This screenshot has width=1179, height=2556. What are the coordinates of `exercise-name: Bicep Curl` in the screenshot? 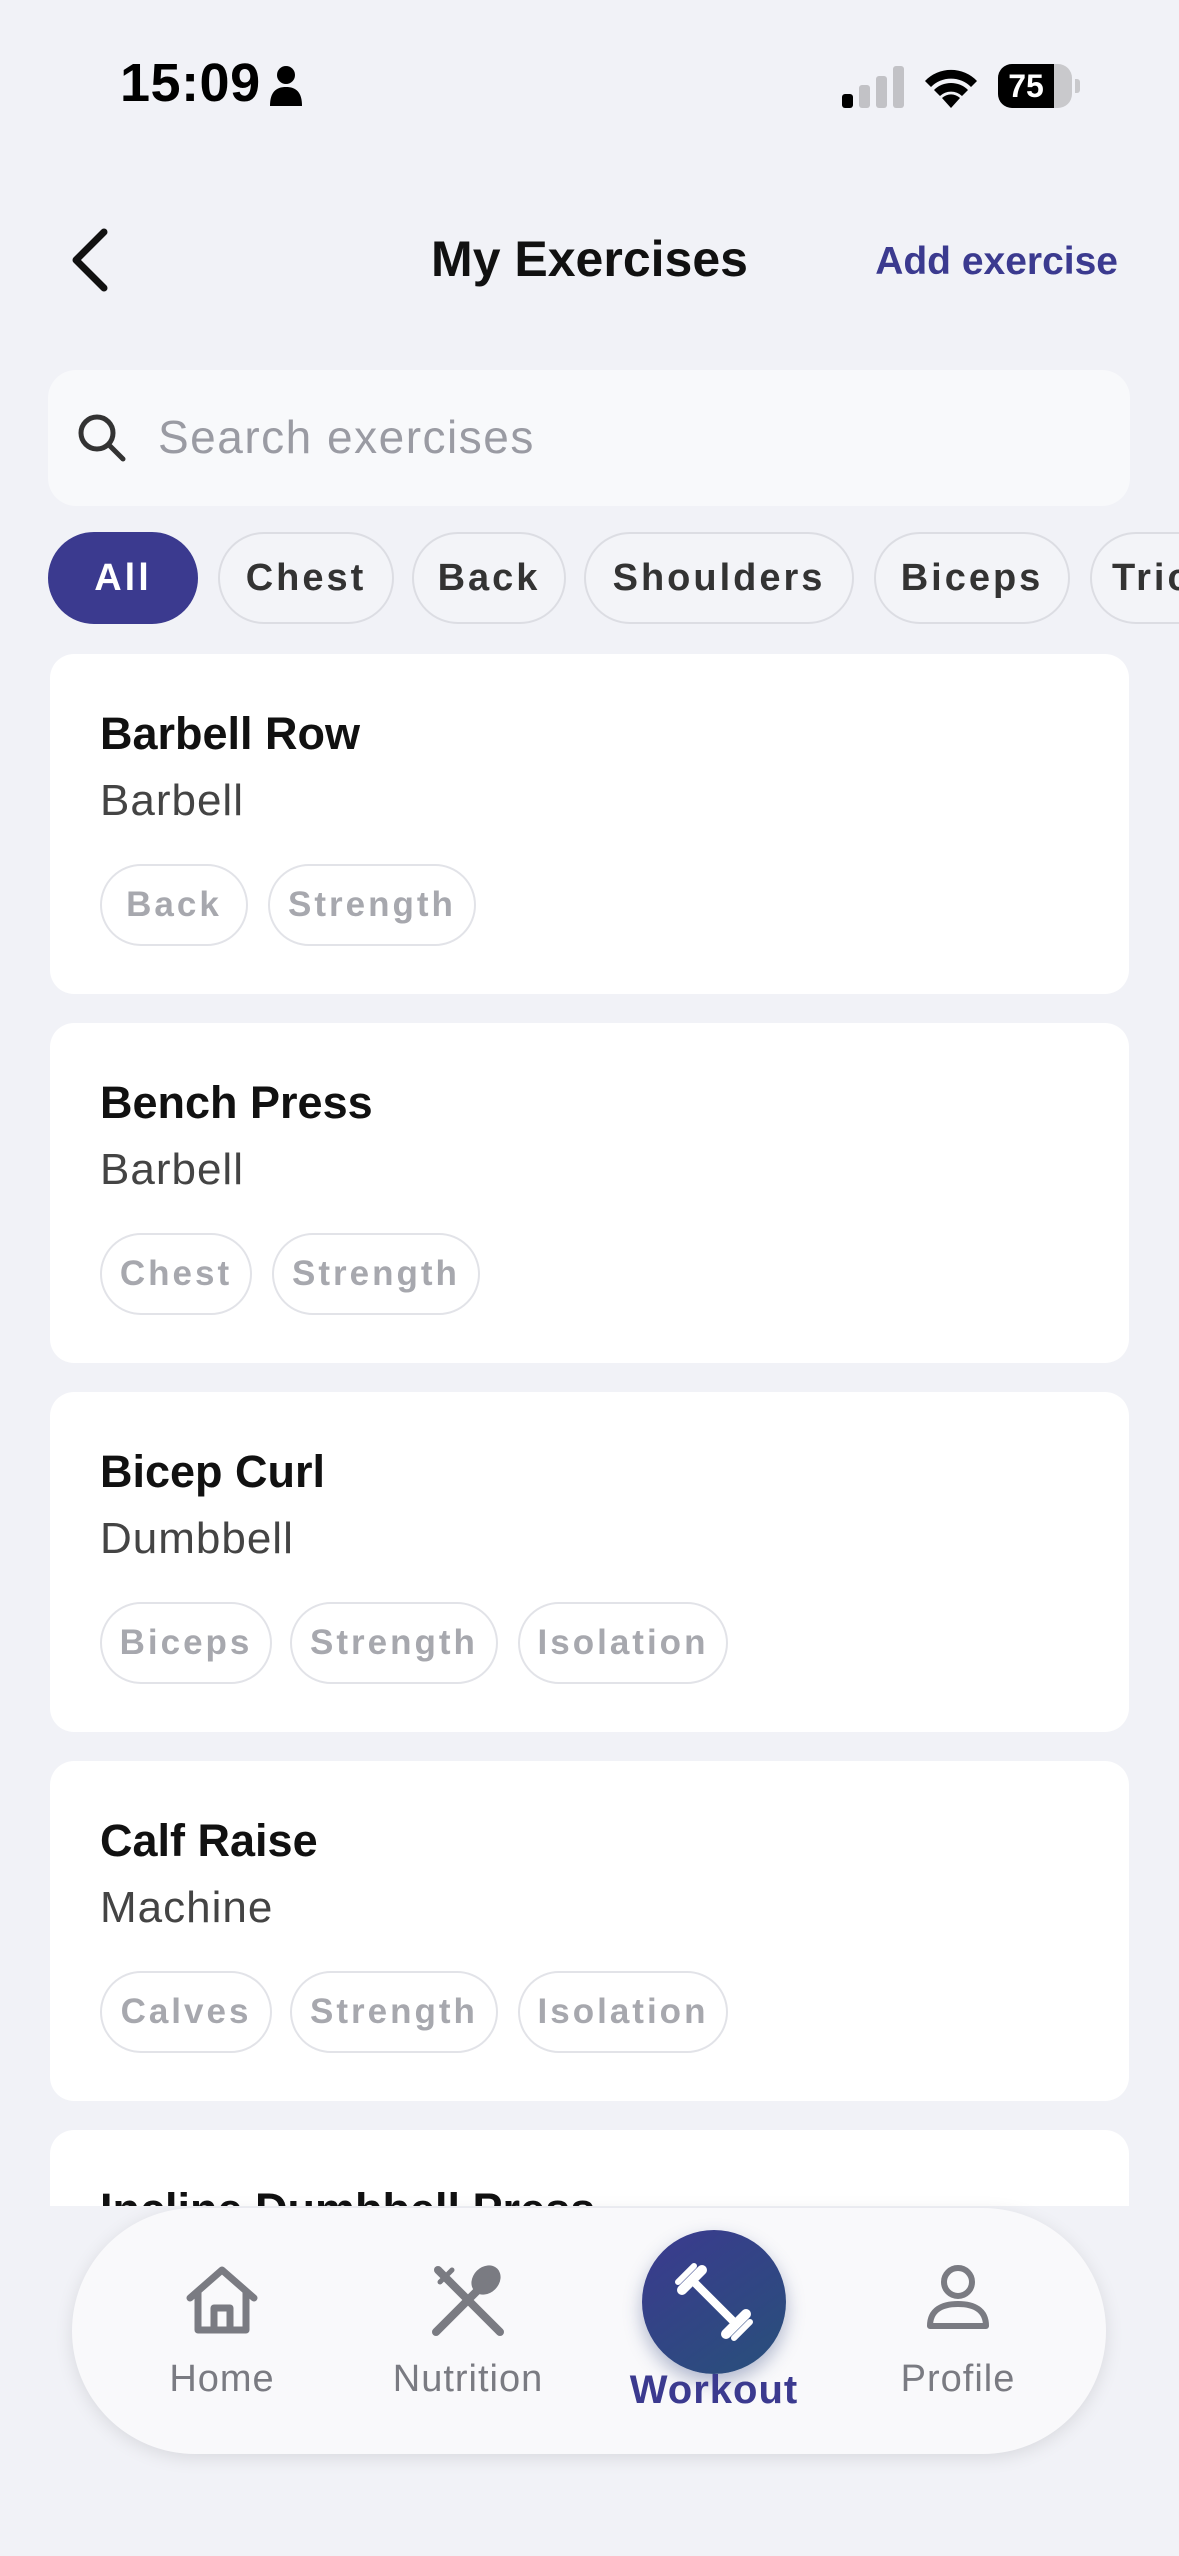 It's located at (213, 1471).